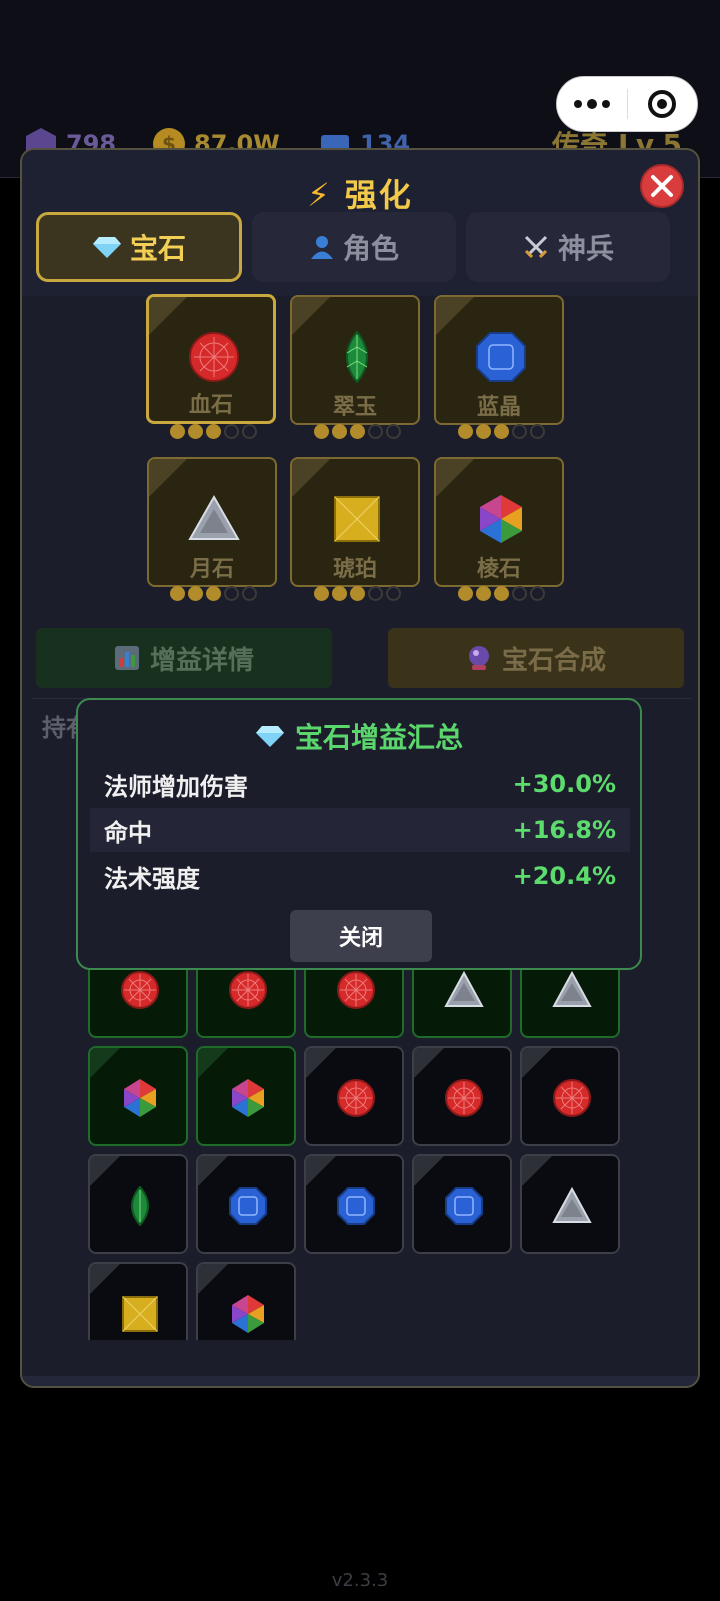 The width and height of the screenshot is (720, 1601). What do you see at coordinates (564, 876) in the screenshot?
I see `stat-value: +20.4%` at bounding box center [564, 876].